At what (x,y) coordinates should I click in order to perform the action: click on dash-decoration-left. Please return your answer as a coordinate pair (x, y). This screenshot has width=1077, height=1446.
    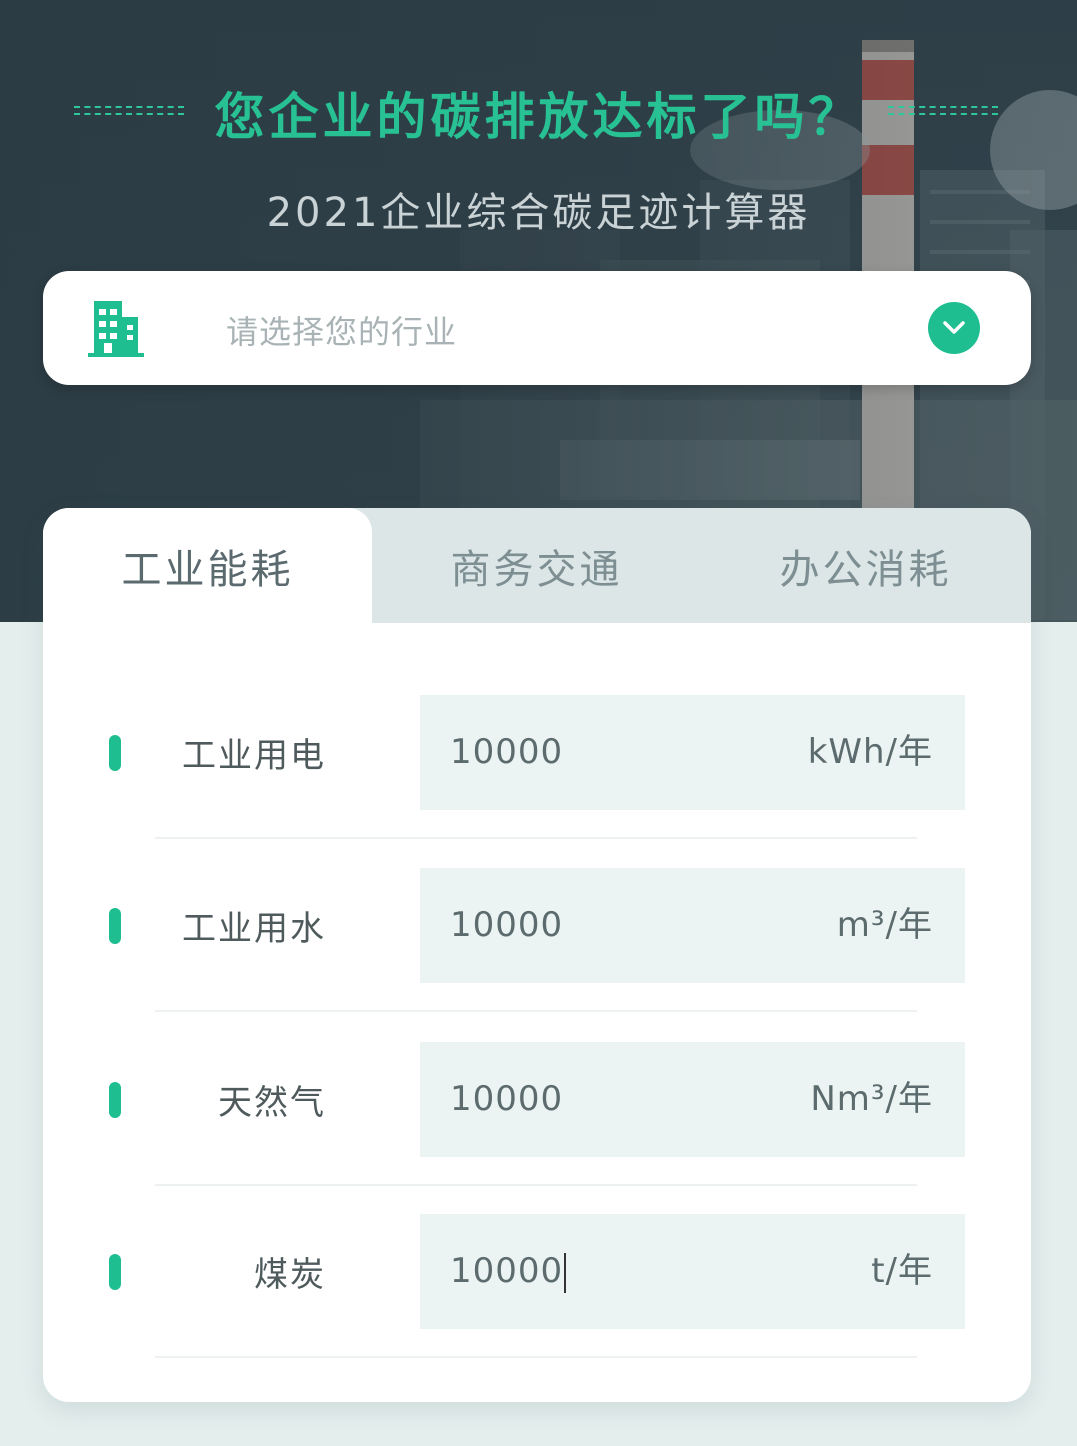
    Looking at the image, I should click on (129, 110).